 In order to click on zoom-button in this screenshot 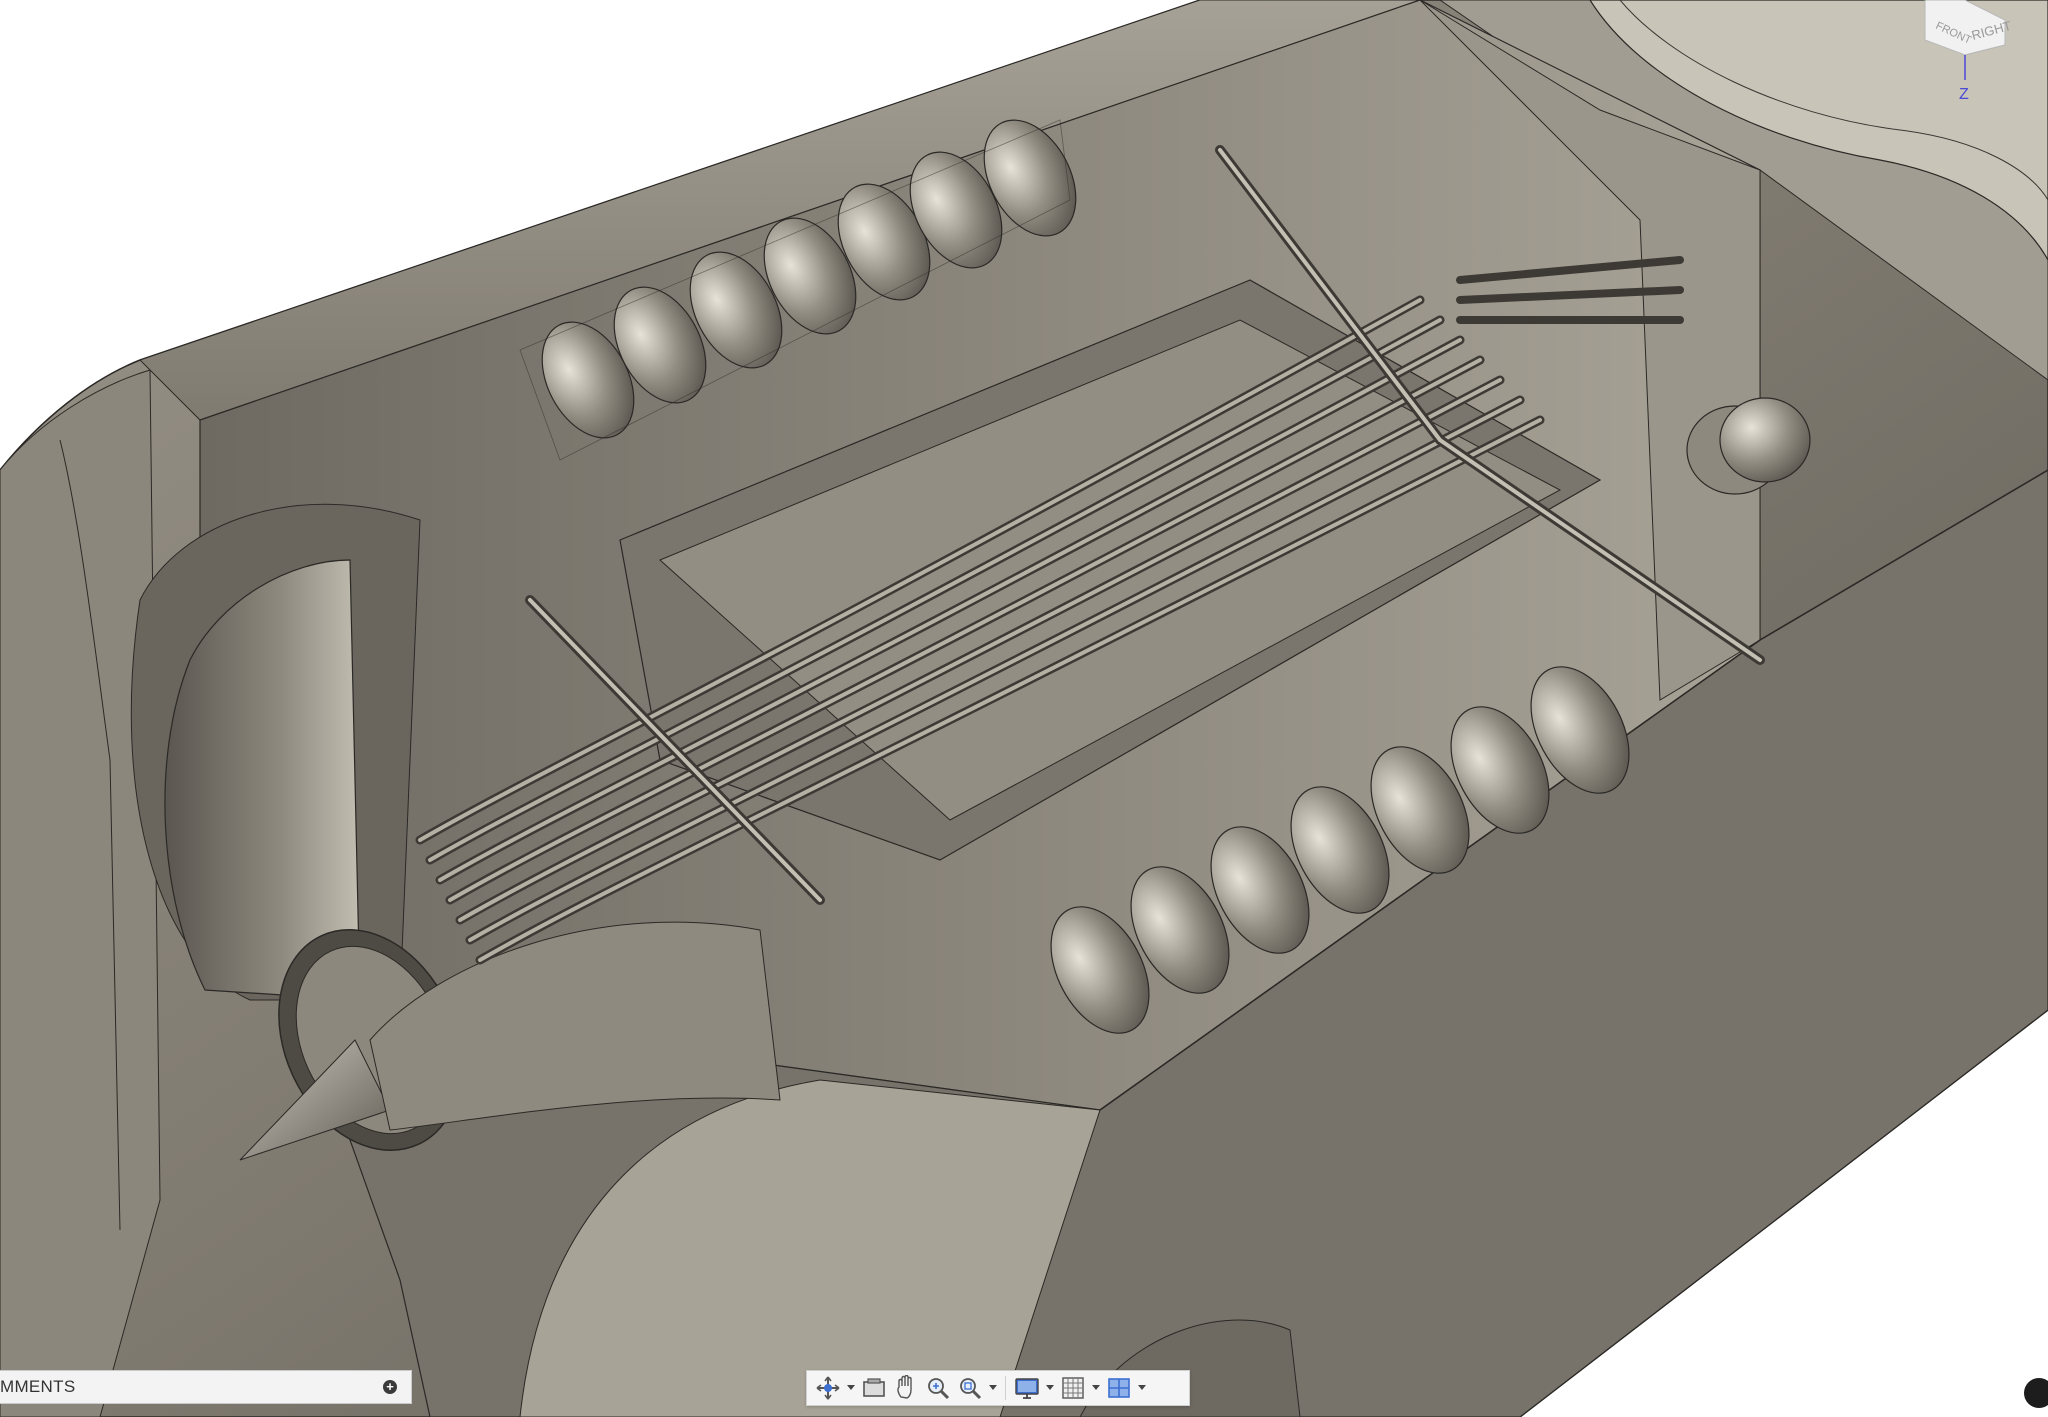, I will do `click(938, 1388)`.